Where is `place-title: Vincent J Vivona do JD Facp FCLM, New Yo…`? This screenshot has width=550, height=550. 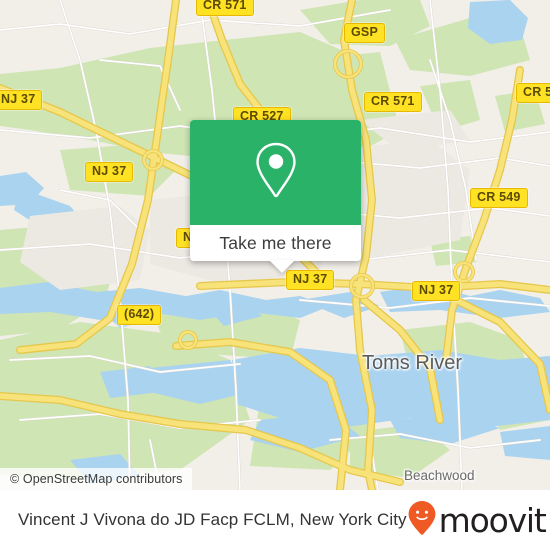 place-title: Vincent J Vivona do JD Facp FCLM, New Yo… is located at coordinates (212, 519).